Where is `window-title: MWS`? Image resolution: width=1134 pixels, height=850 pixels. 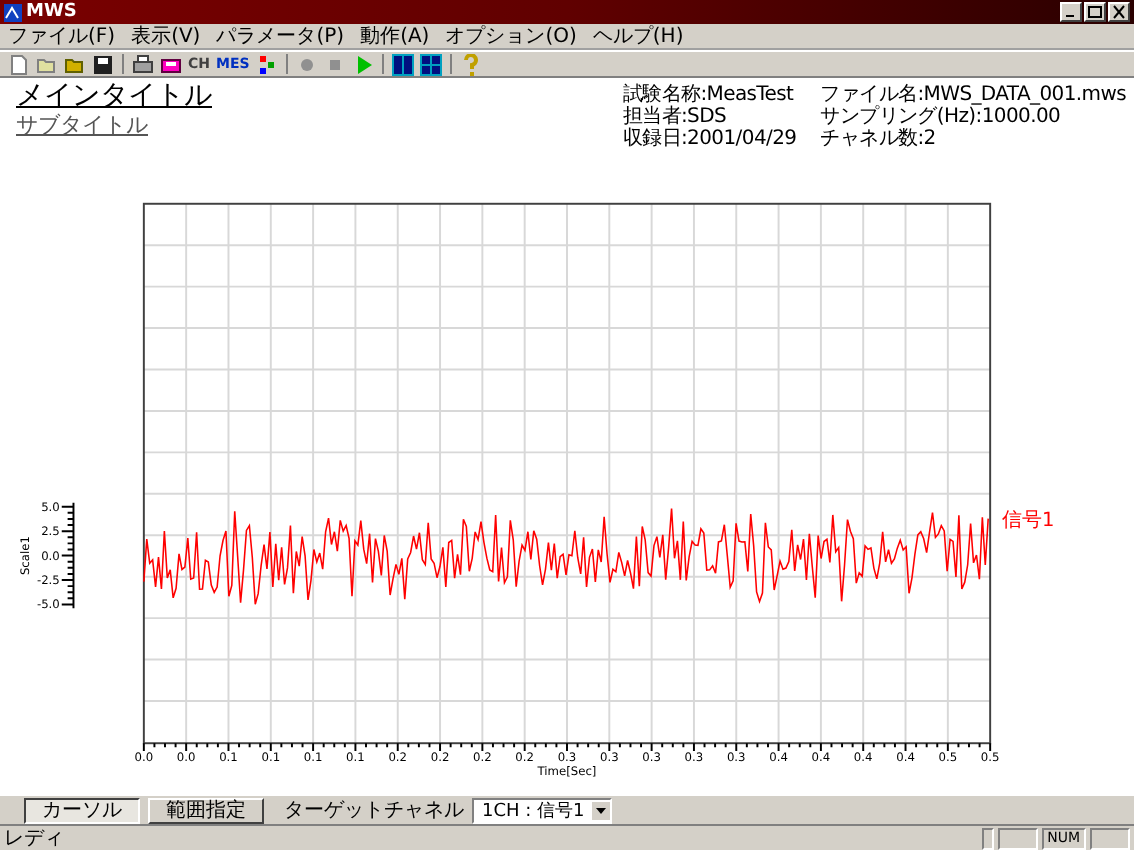 window-title: MWS is located at coordinates (51, 12).